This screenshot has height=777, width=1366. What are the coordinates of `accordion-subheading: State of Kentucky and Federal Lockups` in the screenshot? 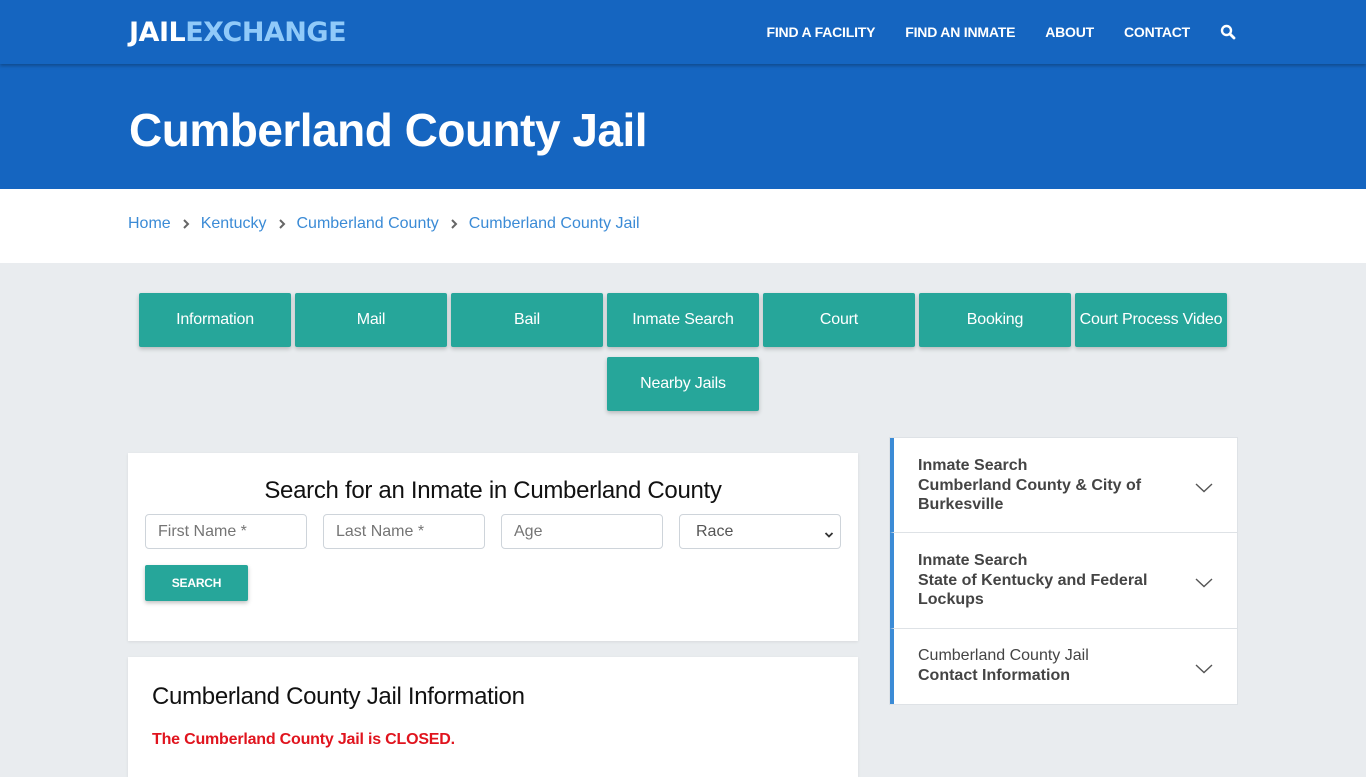 It's located at (1033, 590).